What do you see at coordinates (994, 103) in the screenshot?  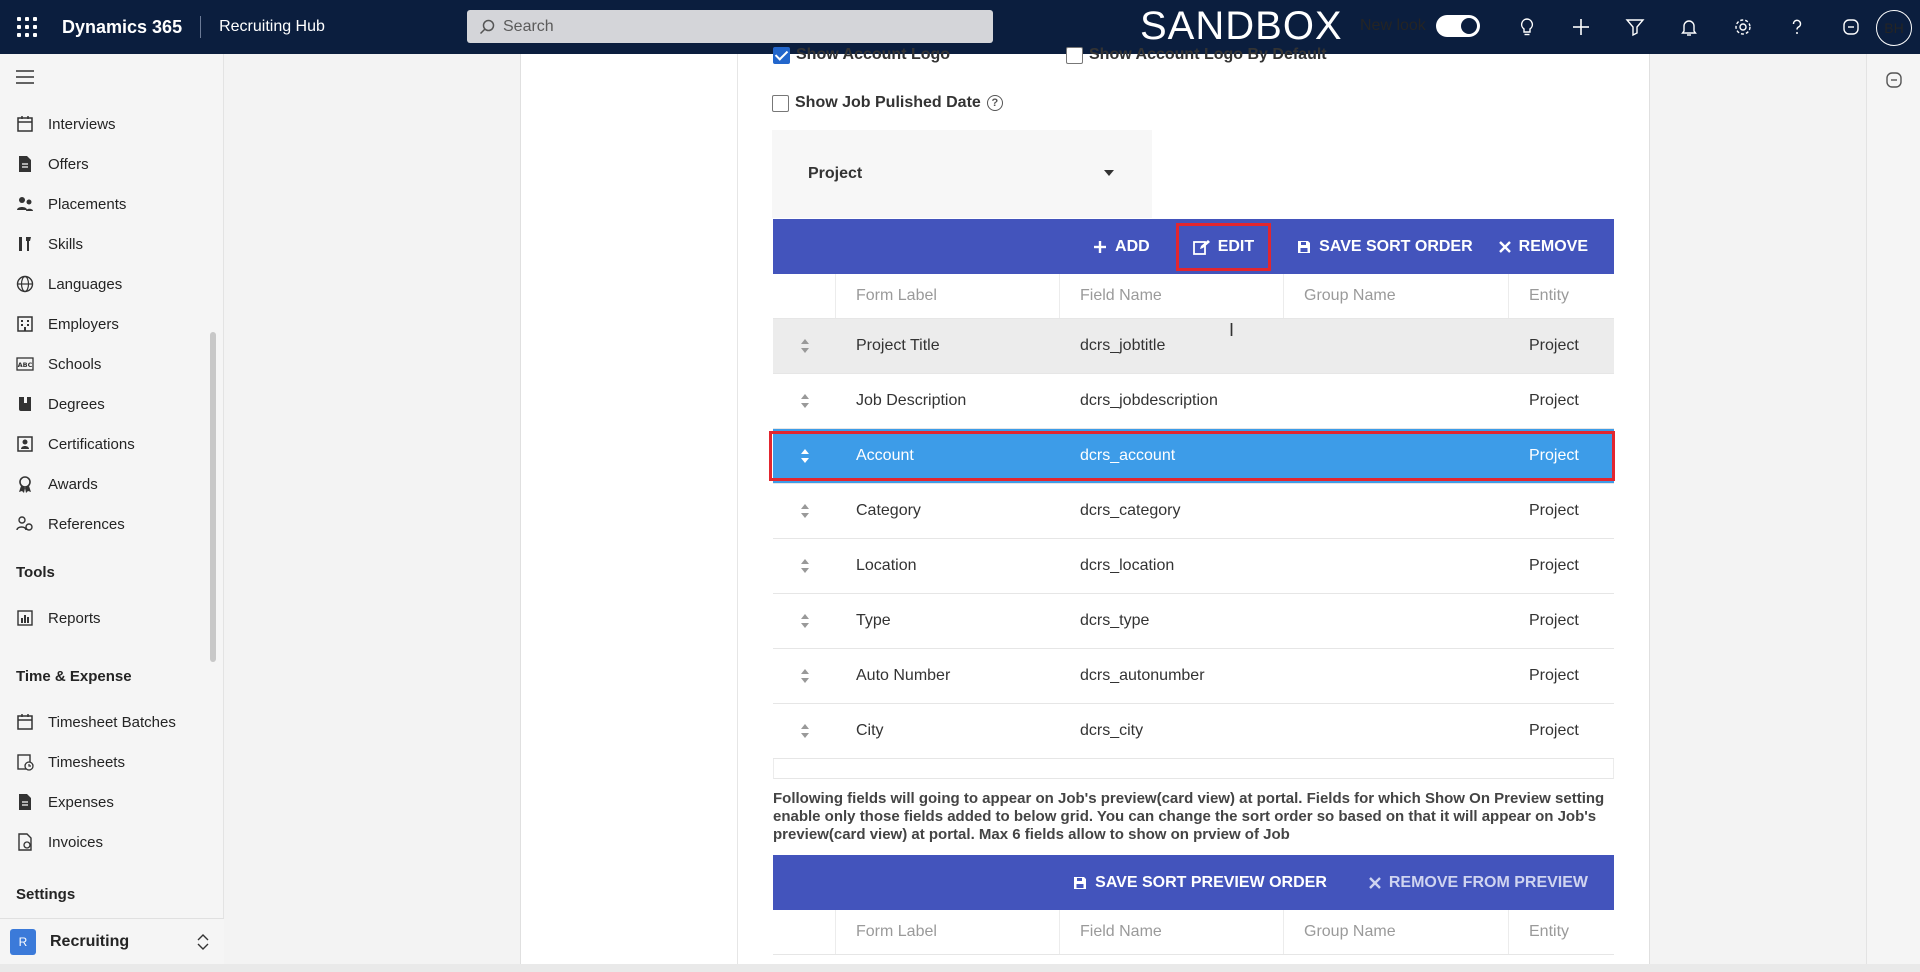 I see `help-circle-icon: ?` at bounding box center [994, 103].